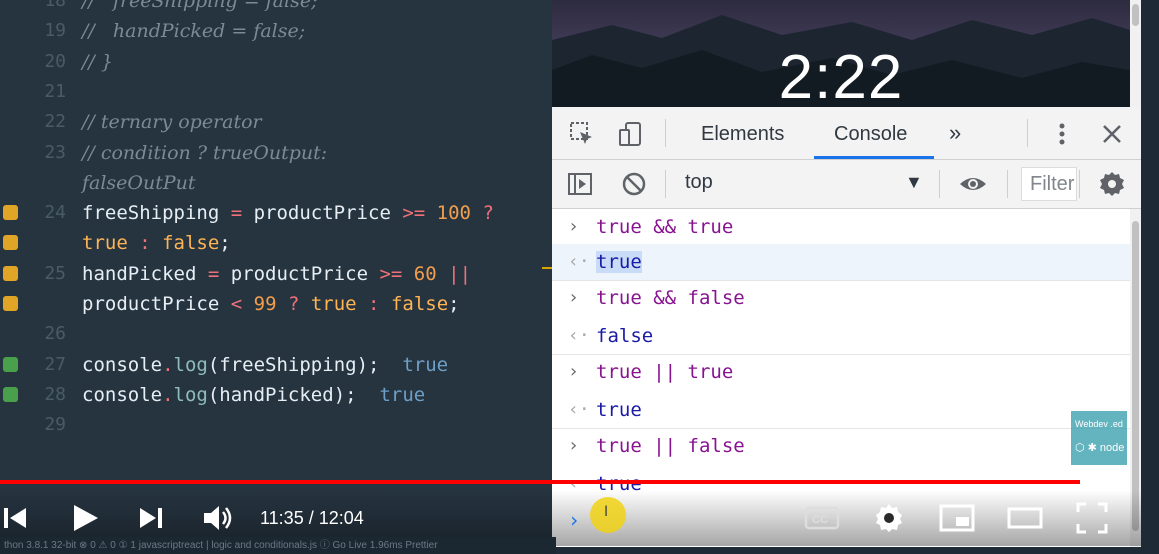 This screenshot has width=1159, height=554. I want to click on code-token: // ternary operator, so click(172, 122).